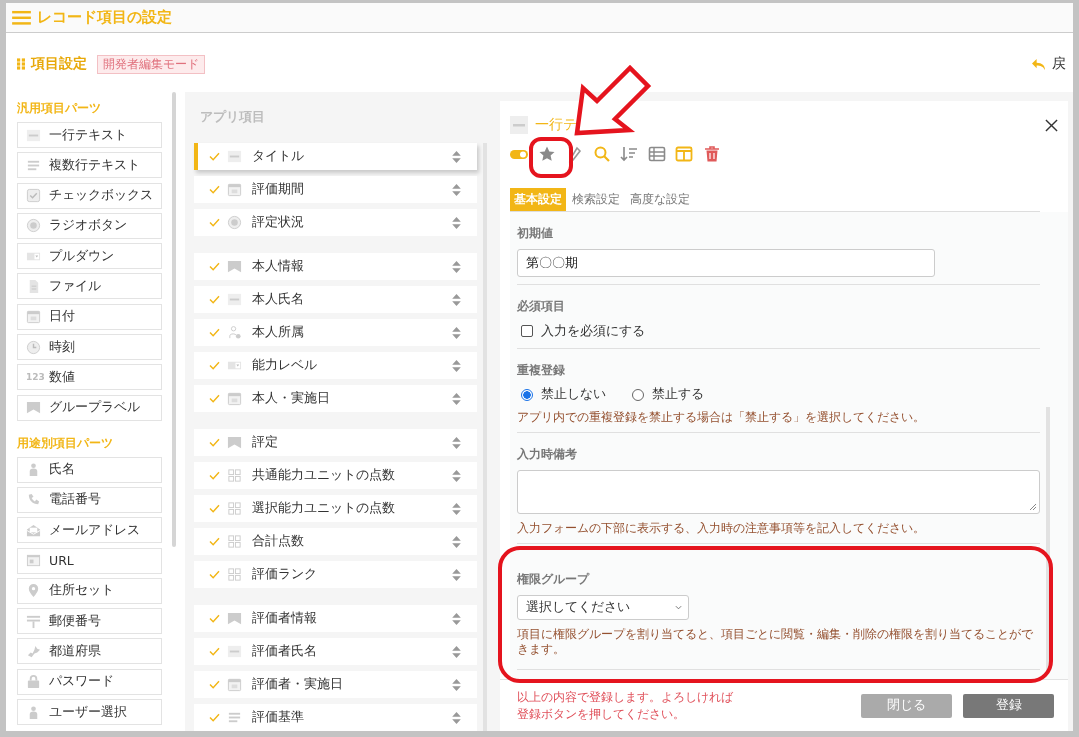  I want to click on palette-item: 一行テキスト, so click(89, 135).